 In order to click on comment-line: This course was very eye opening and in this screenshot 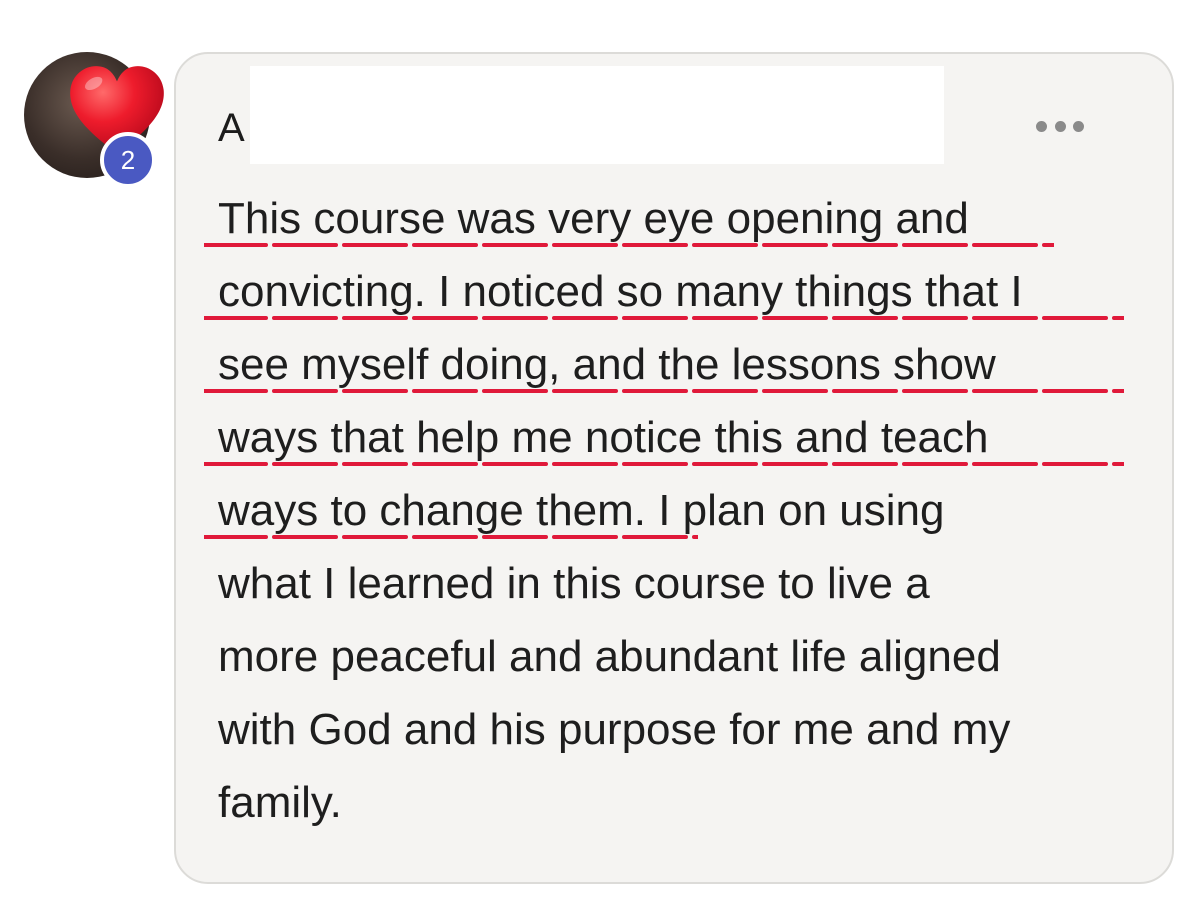, I will do `click(671, 218)`.